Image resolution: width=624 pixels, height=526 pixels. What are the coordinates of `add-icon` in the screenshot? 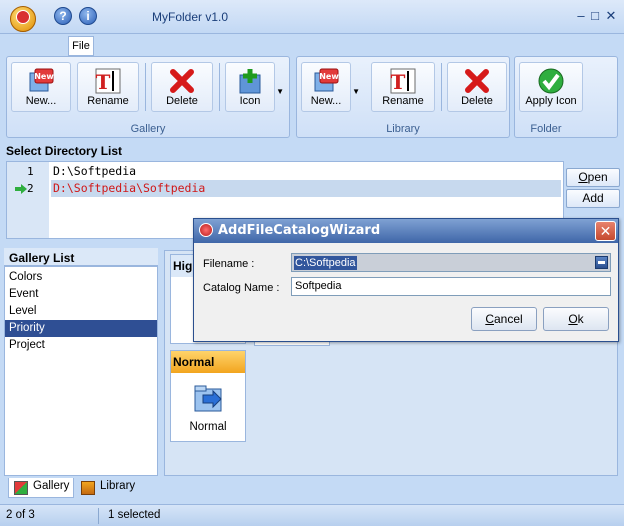 It's located at (250, 81).